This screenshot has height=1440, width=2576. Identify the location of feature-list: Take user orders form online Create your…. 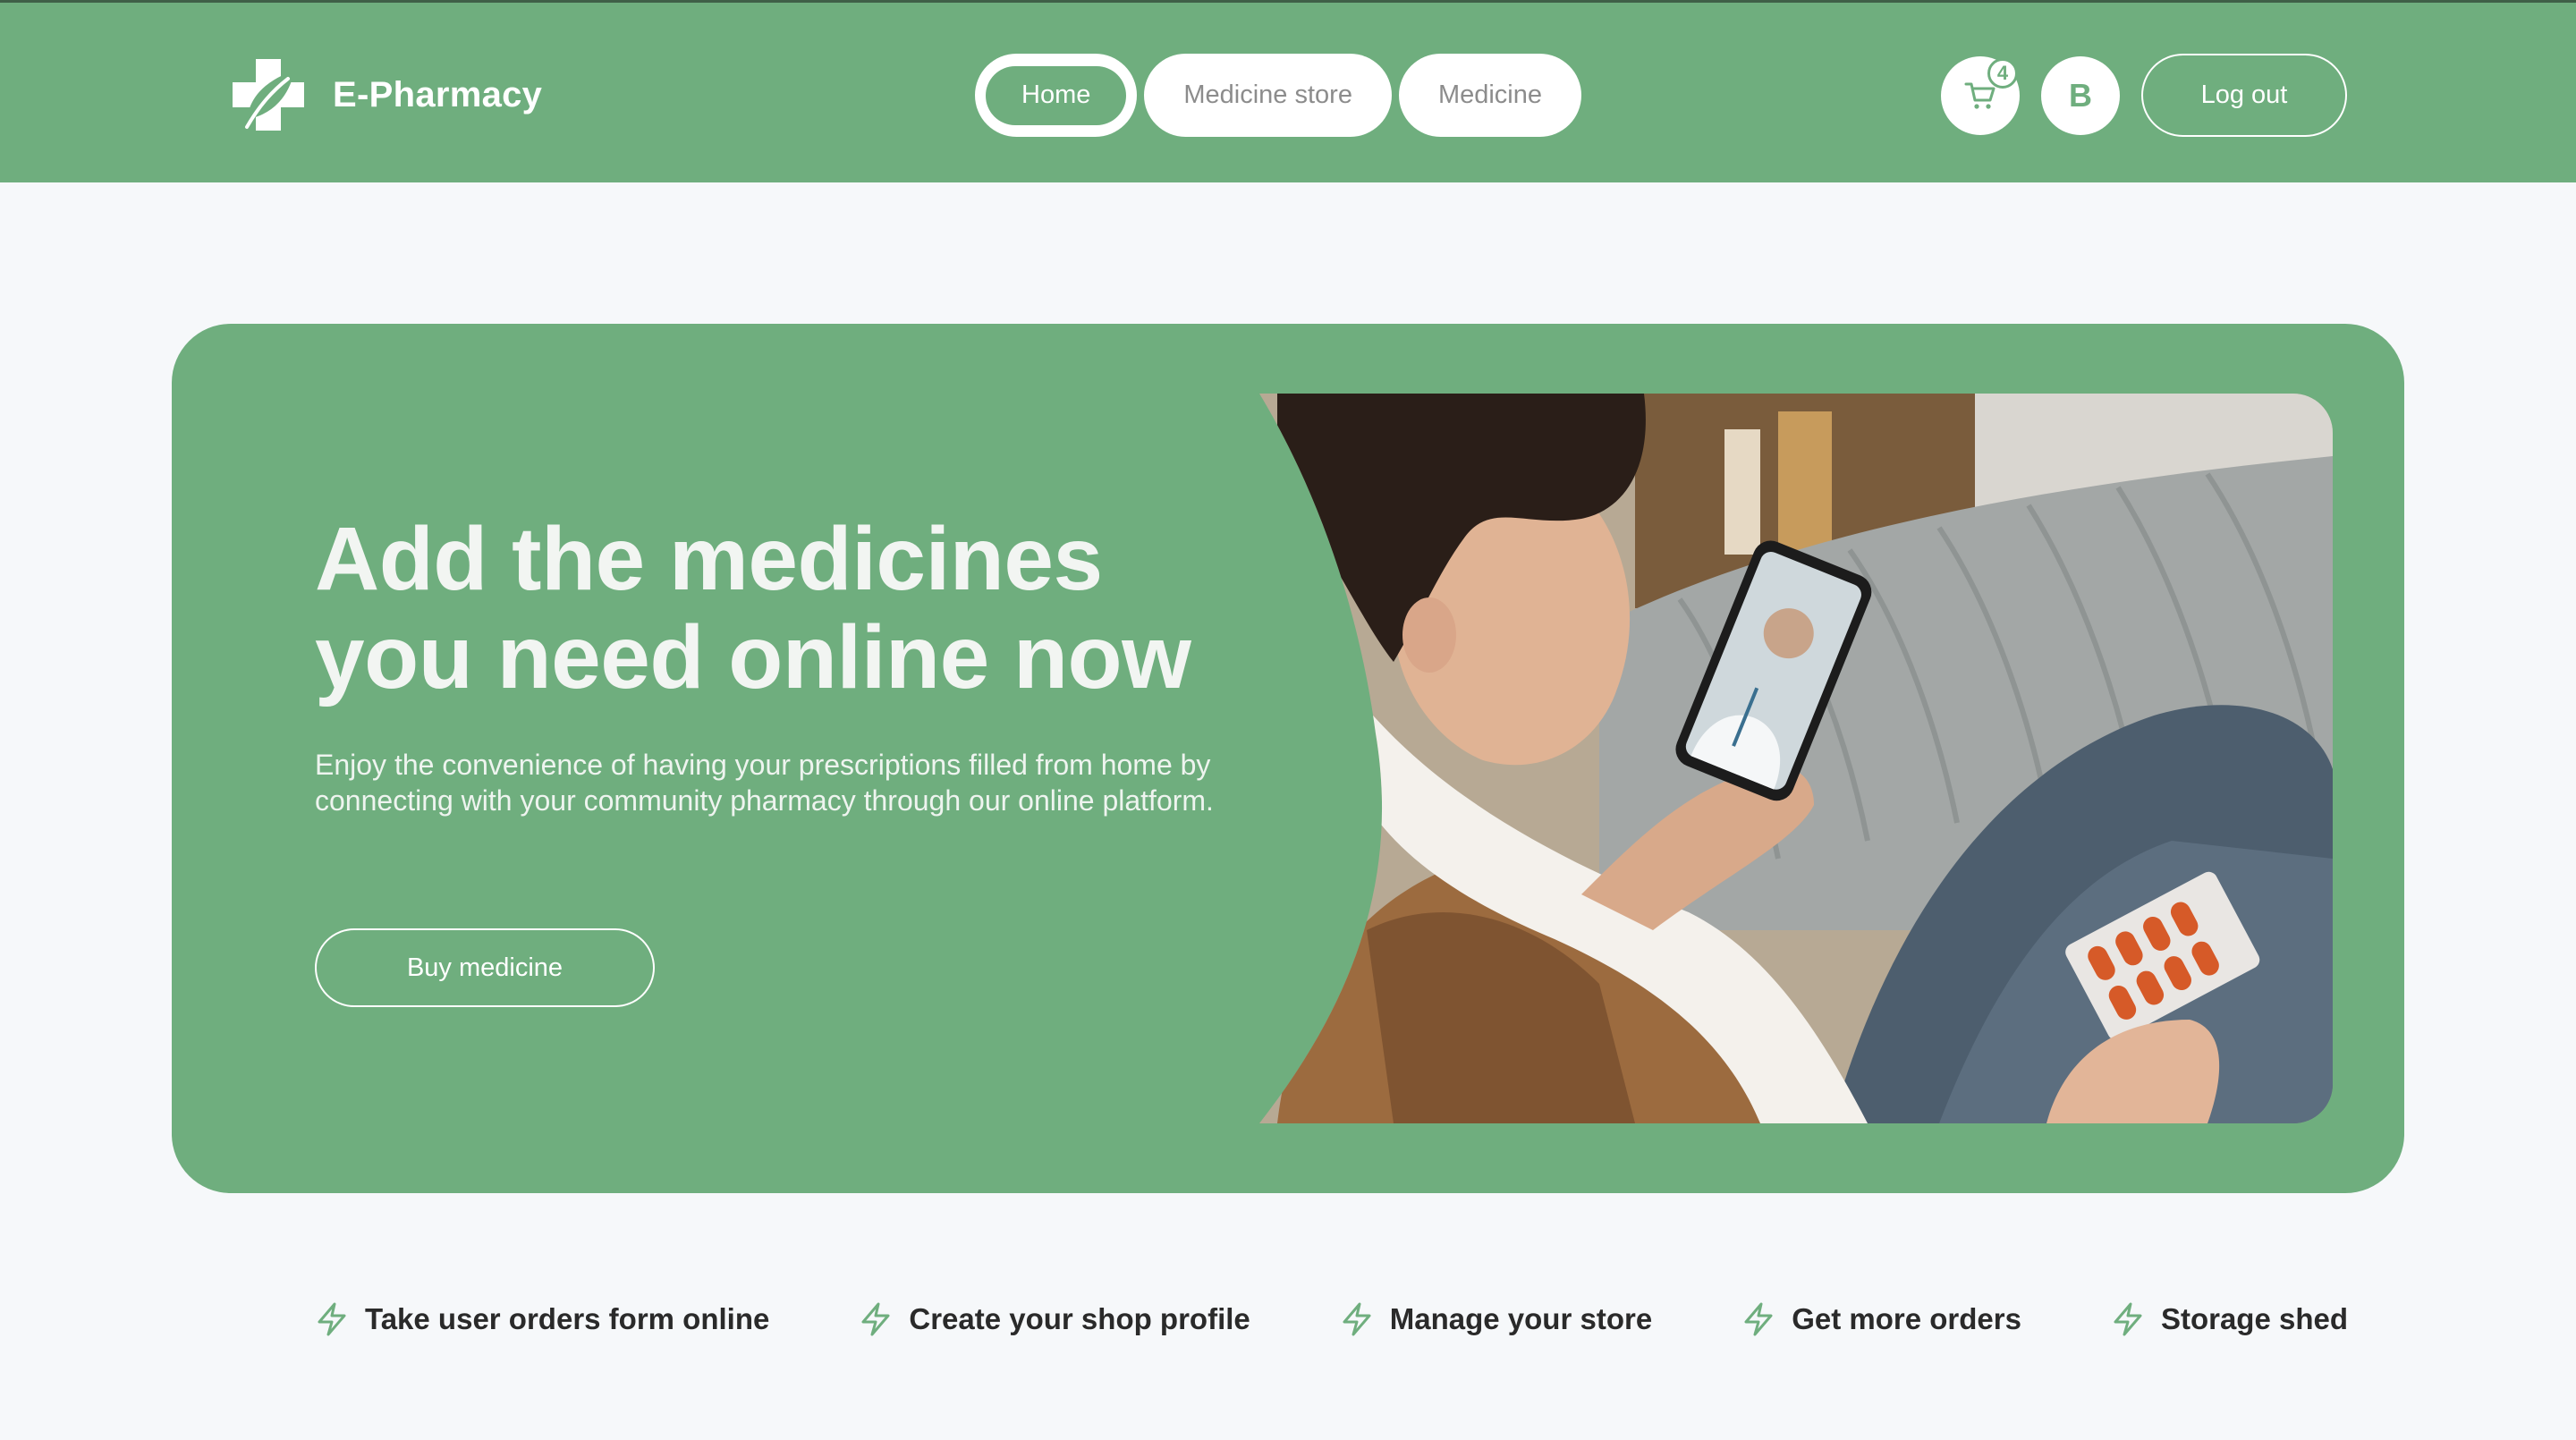
(1331, 1319).